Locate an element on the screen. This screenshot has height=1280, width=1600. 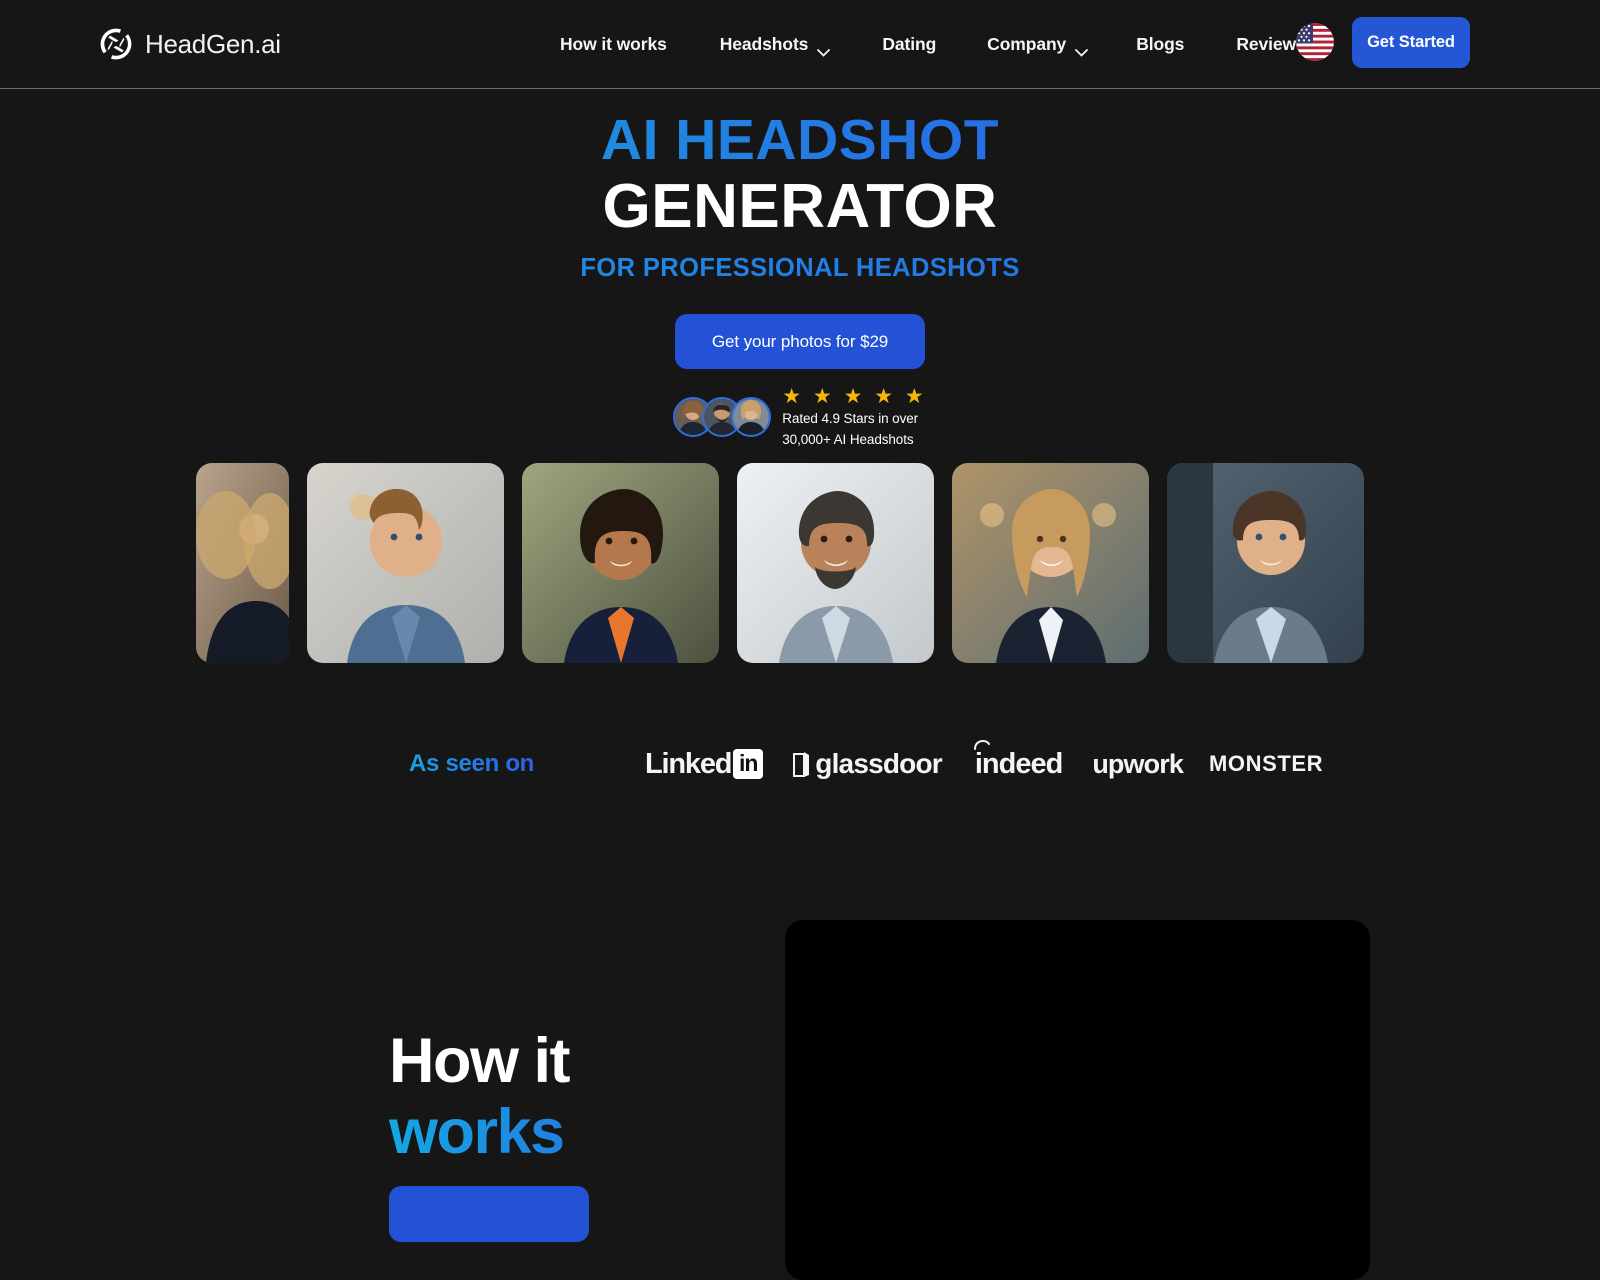
aperture-icon is located at coordinates (116, 44).